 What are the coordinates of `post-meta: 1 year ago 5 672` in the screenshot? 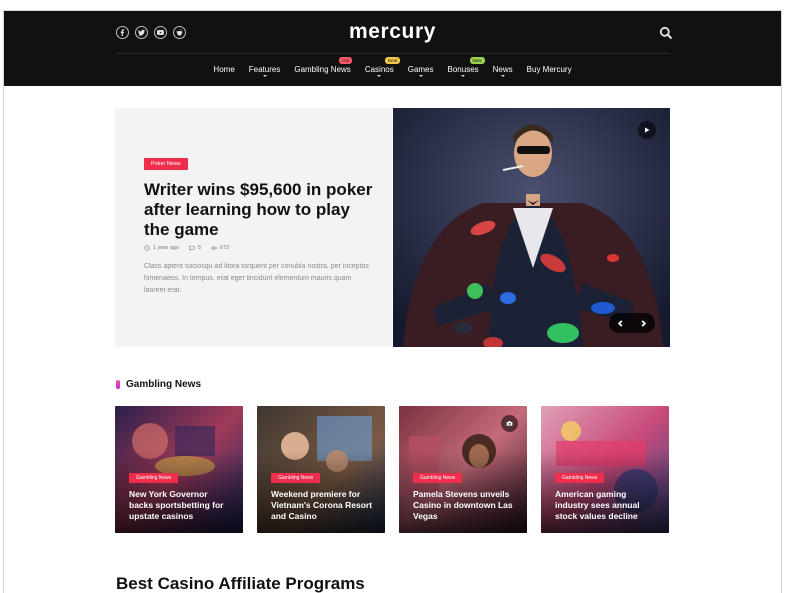 It's located at (186, 248).